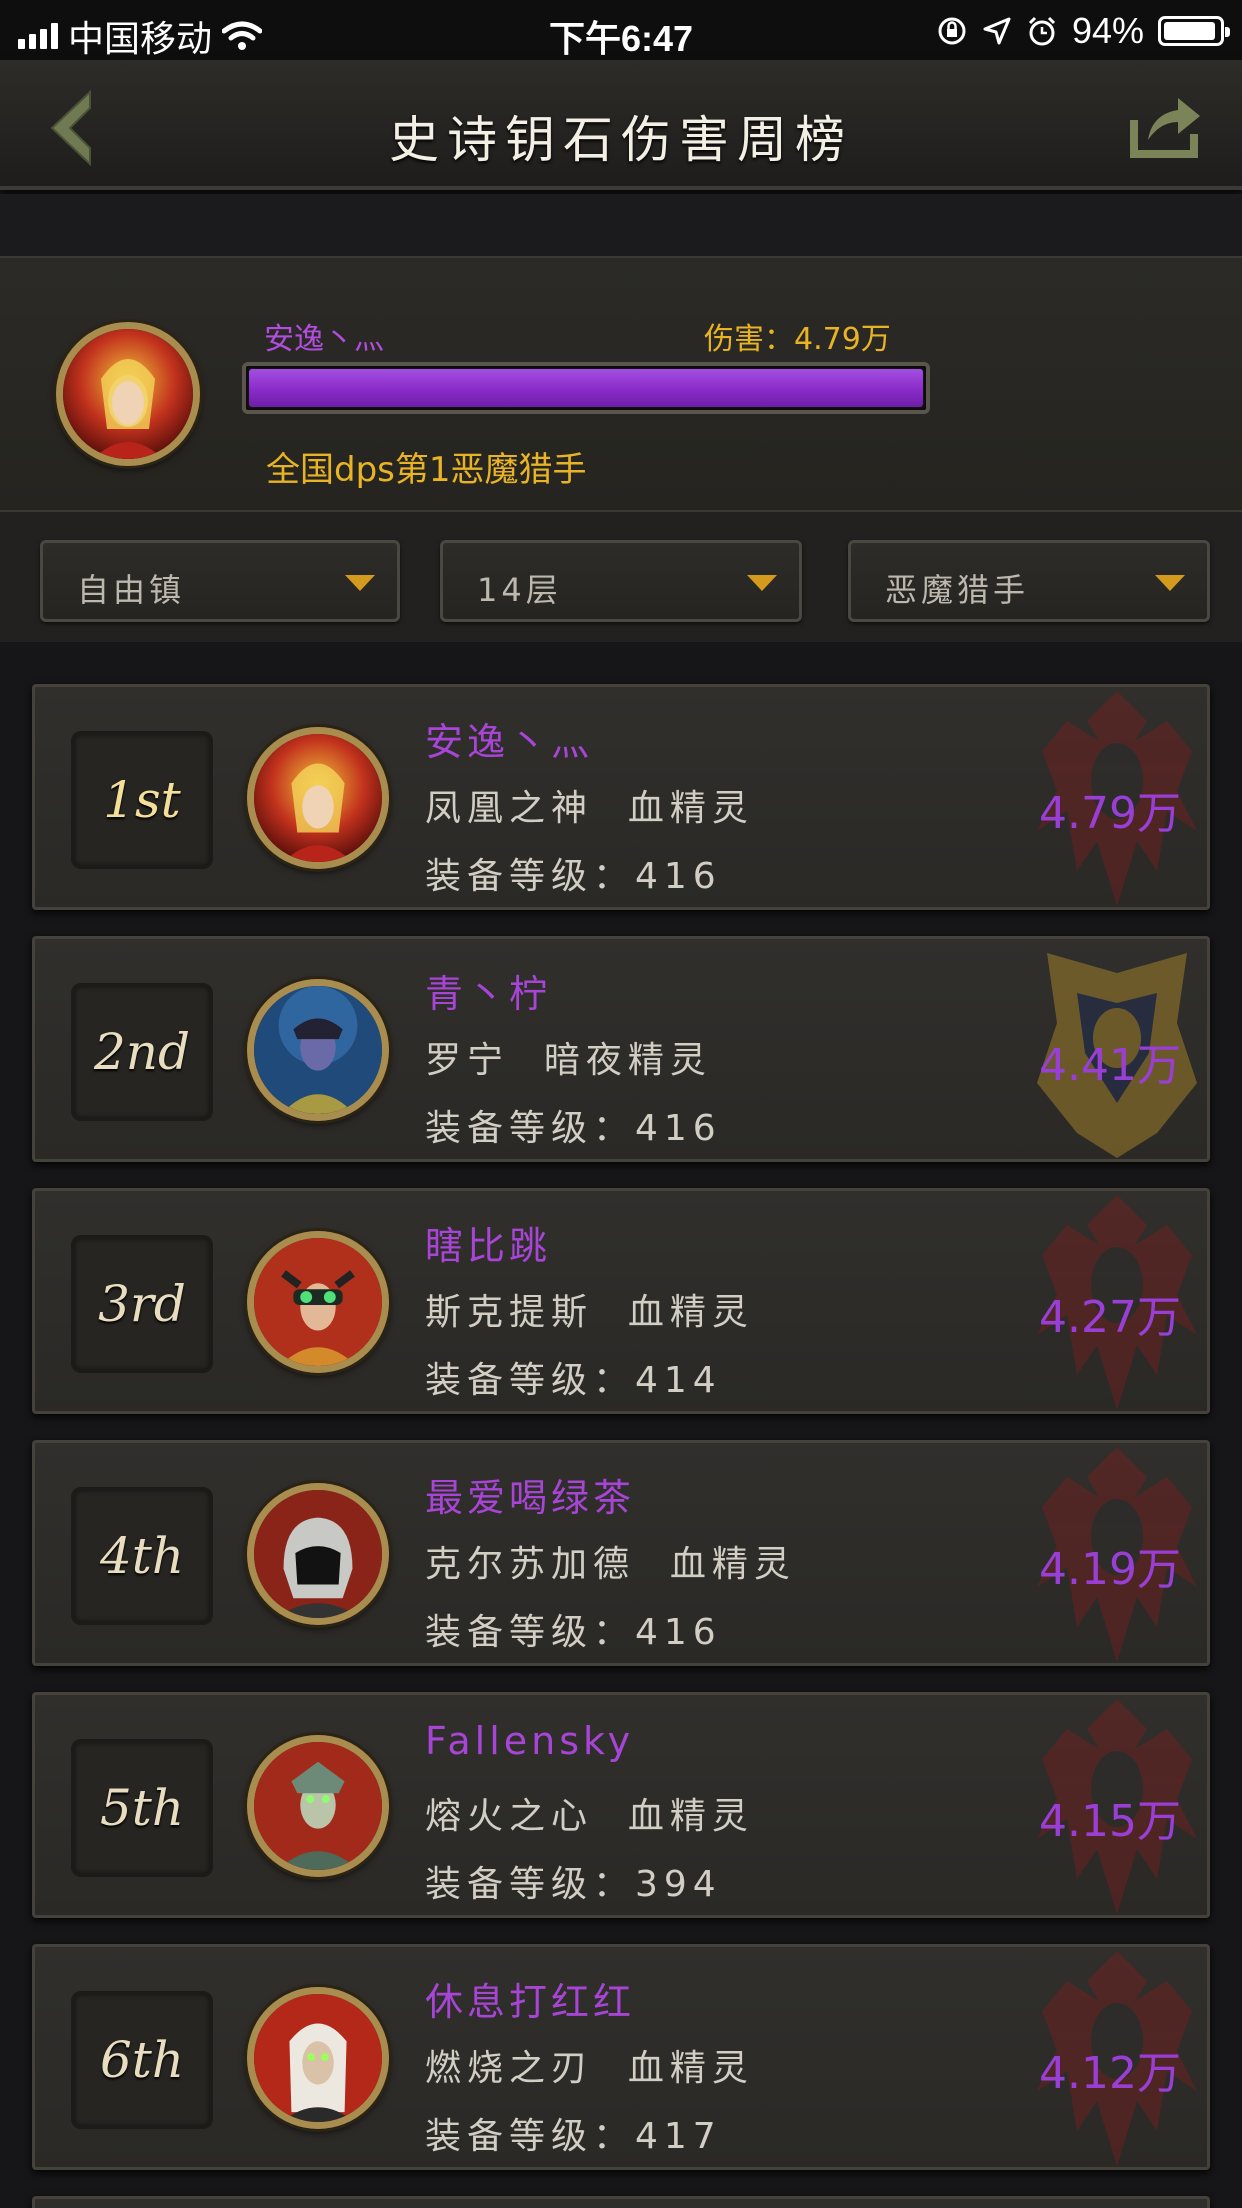 The image size is (1242, 2208). I want to click on filter-bar: 自由镇 14层 恶魔猎手, so click(621, 577).